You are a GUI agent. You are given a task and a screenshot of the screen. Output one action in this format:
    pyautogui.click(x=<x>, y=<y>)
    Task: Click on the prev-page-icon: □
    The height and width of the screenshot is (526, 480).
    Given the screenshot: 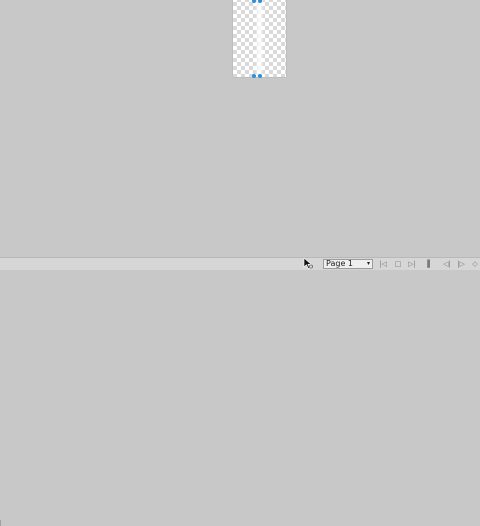 What is the action you would take?
    pyautogui.click(x=398, y=264)
    